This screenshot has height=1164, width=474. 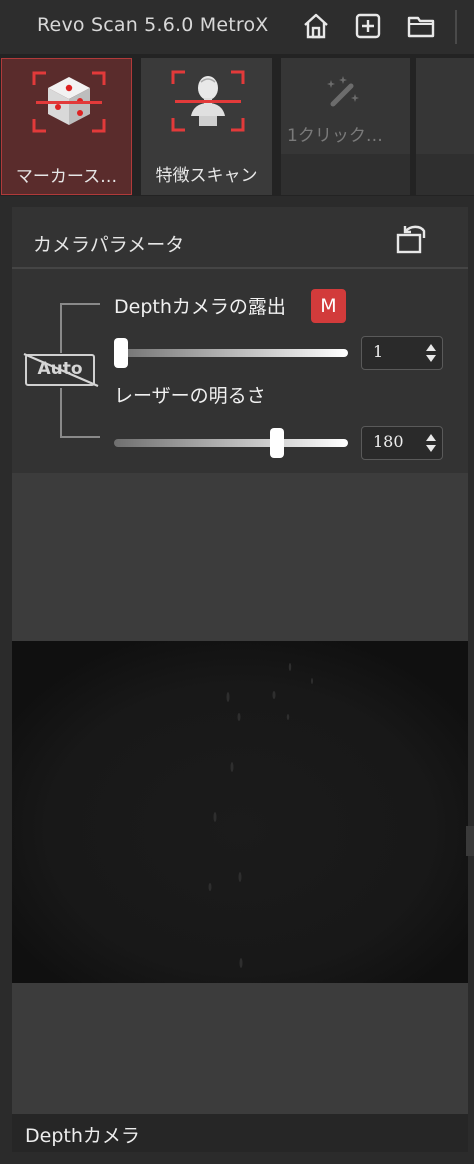 What do you see at coordinates (470, 841) in the screenshot?
I see `scrollbar-handle` at bounding box center [470, 841].